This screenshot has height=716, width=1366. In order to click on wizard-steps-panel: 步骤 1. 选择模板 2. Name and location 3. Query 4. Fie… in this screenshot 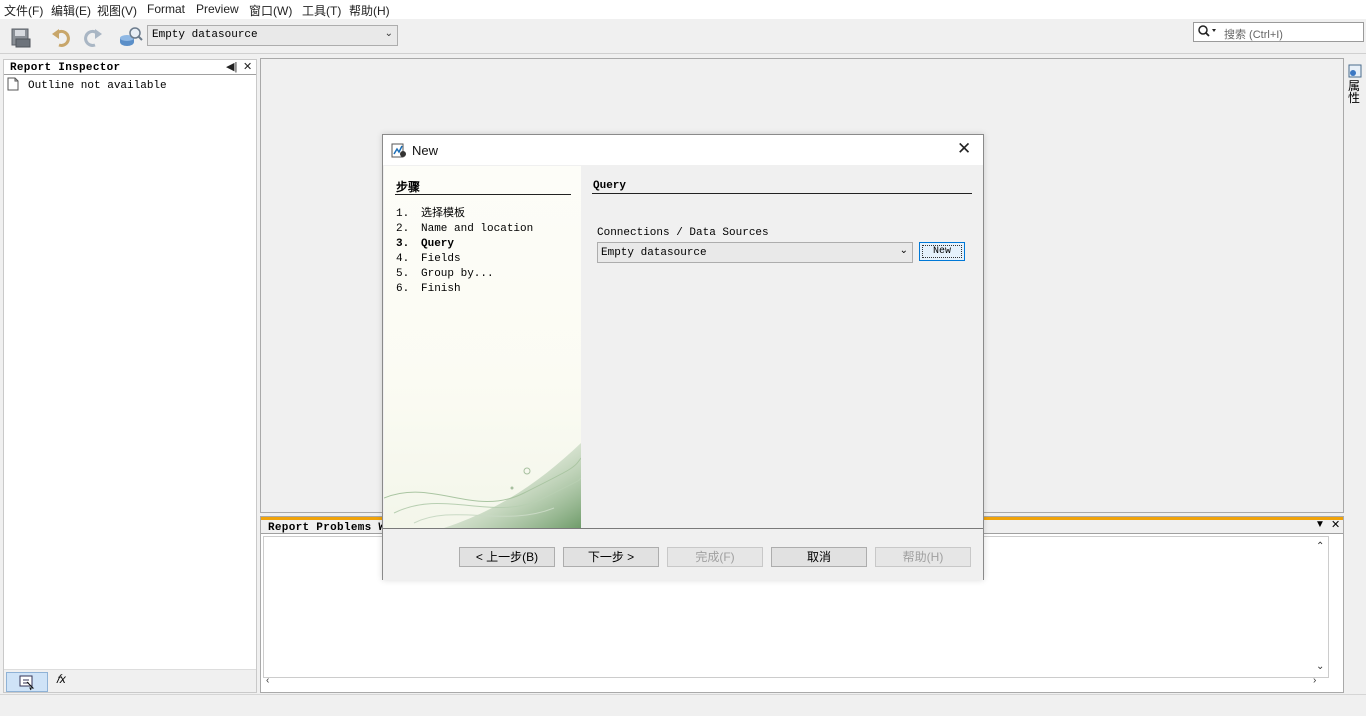, I will do `click(482, 347)`.